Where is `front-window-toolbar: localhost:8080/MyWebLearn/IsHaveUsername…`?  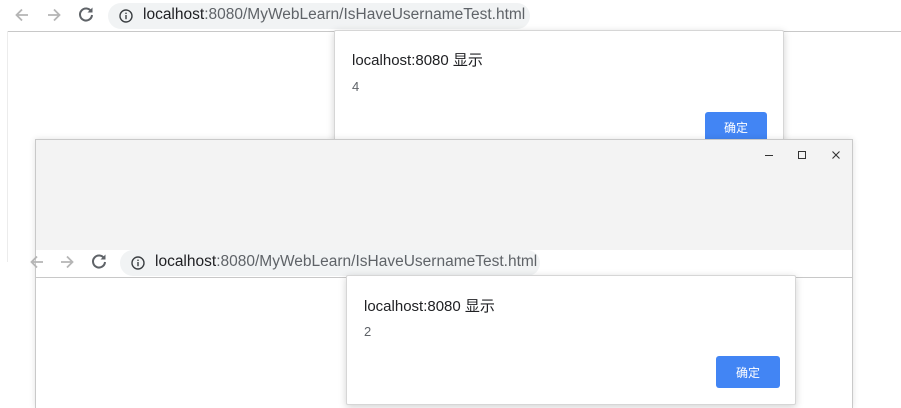
front-window-toolbar: localhost:8080/MyWebLearn/IsHaveUsername… is located at coordinates (441, 264).